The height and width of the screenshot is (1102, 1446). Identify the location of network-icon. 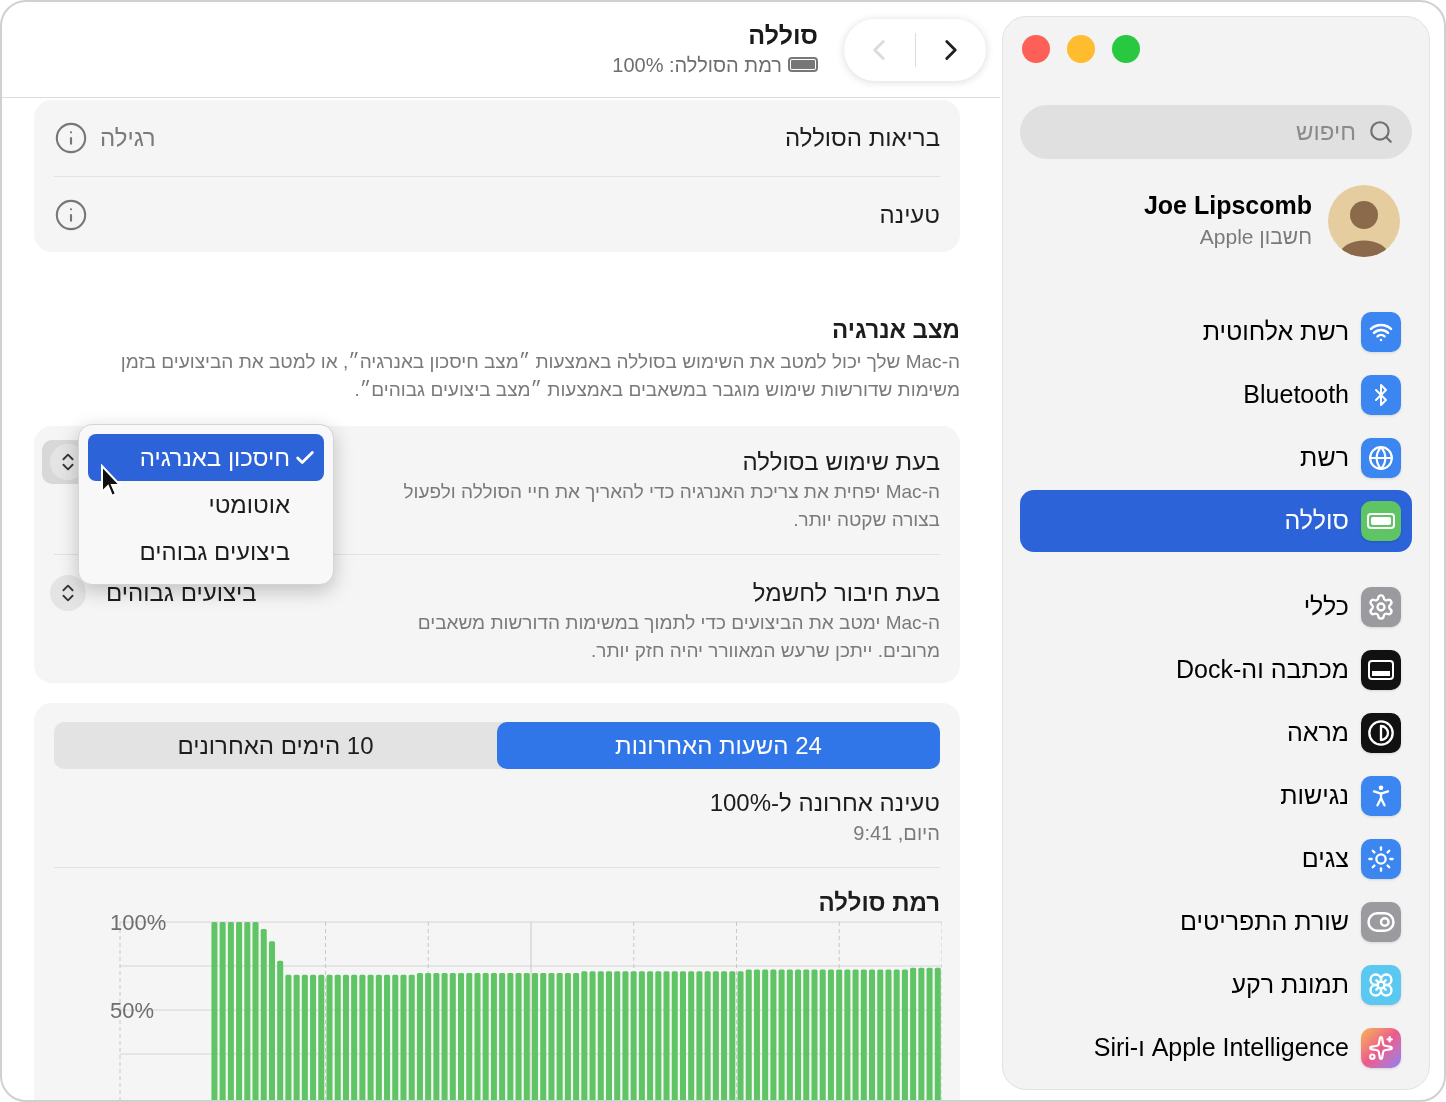
(1381, 458).